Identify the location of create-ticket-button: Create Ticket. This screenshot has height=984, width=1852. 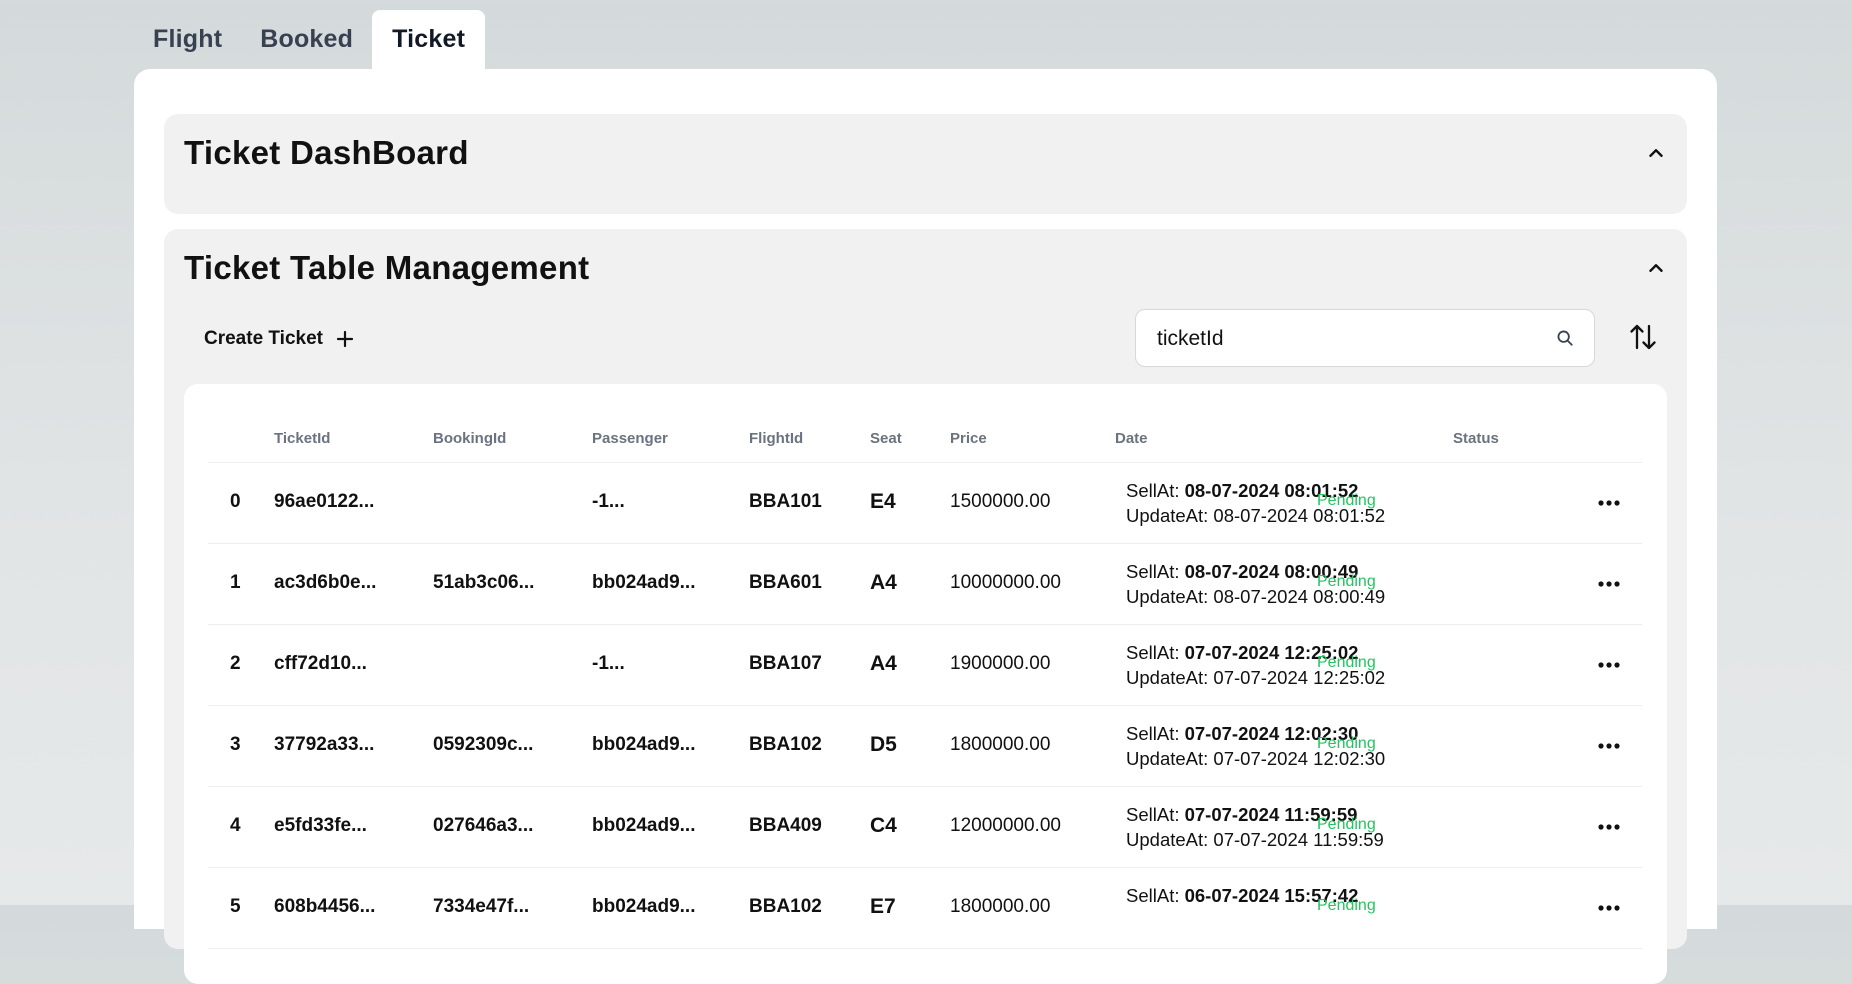
(279, 339).